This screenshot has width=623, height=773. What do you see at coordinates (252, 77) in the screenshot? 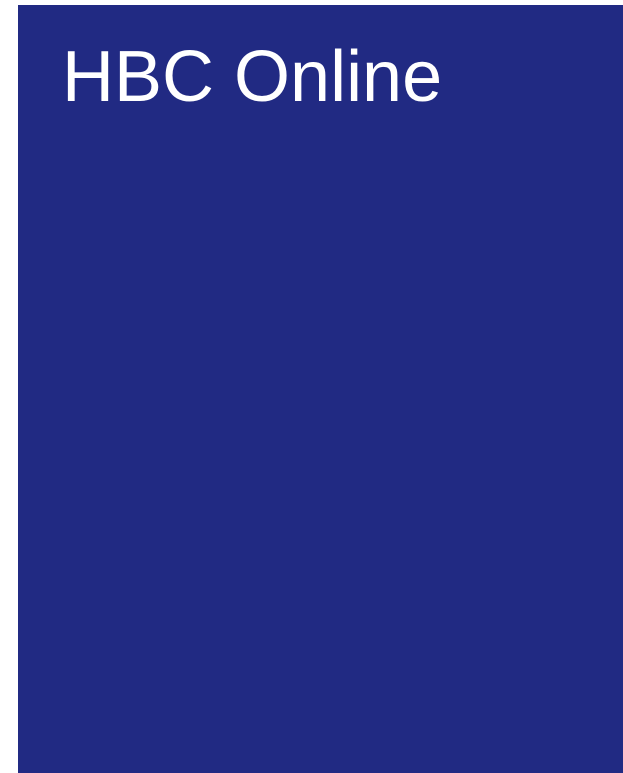
I see `page-title: HBC Online` at bounding box center [252, 77].